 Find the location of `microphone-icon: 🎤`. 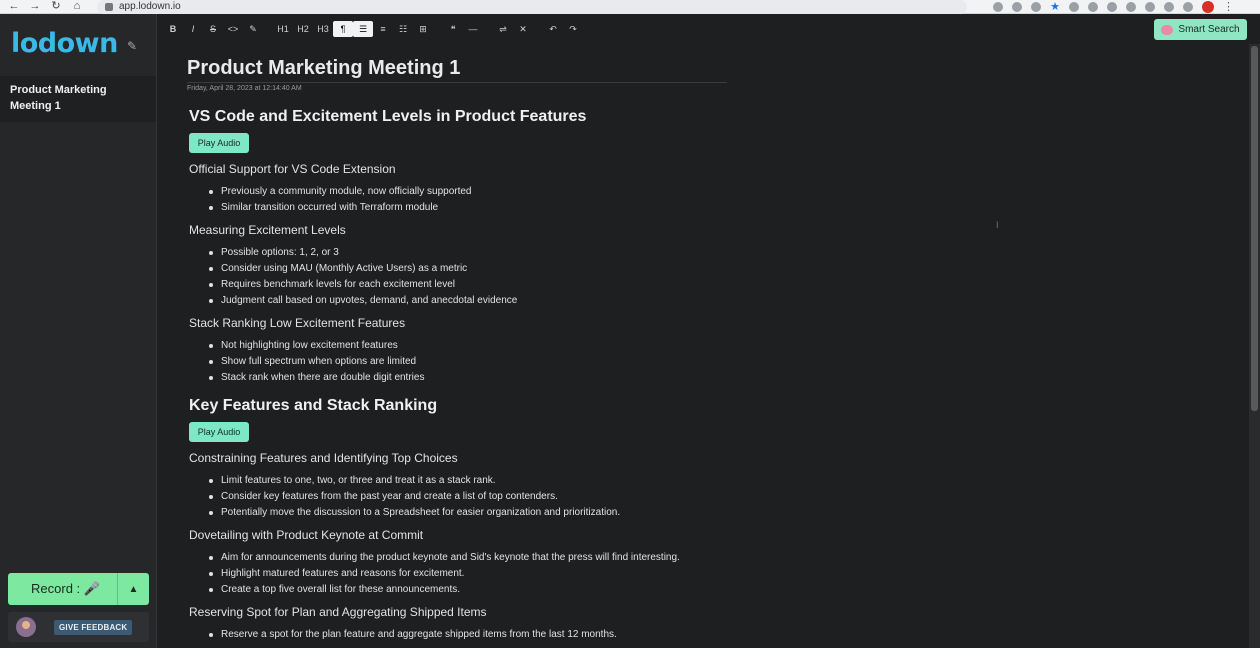

microphone-icon: 🎤 is located at coordinates (91, 588).